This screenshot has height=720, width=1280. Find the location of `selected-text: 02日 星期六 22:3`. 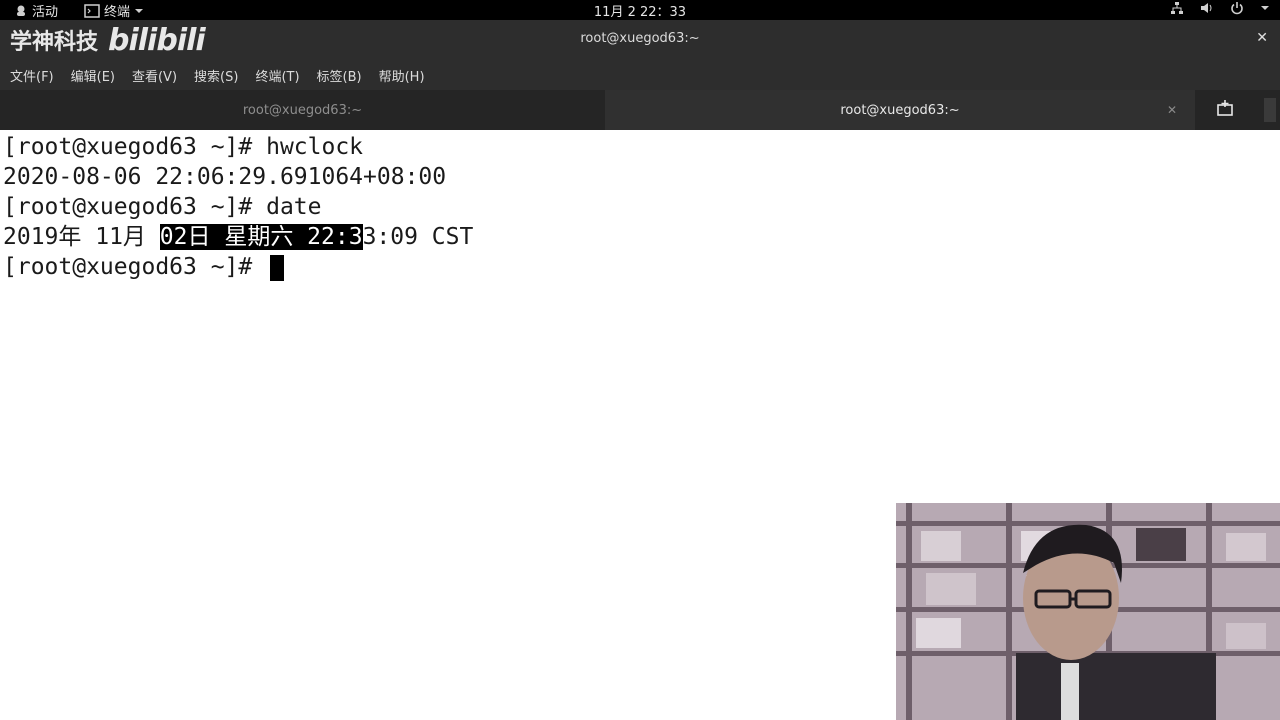

selected-text: 02日 星期六 22:3 is located at coordinates (261, 237).